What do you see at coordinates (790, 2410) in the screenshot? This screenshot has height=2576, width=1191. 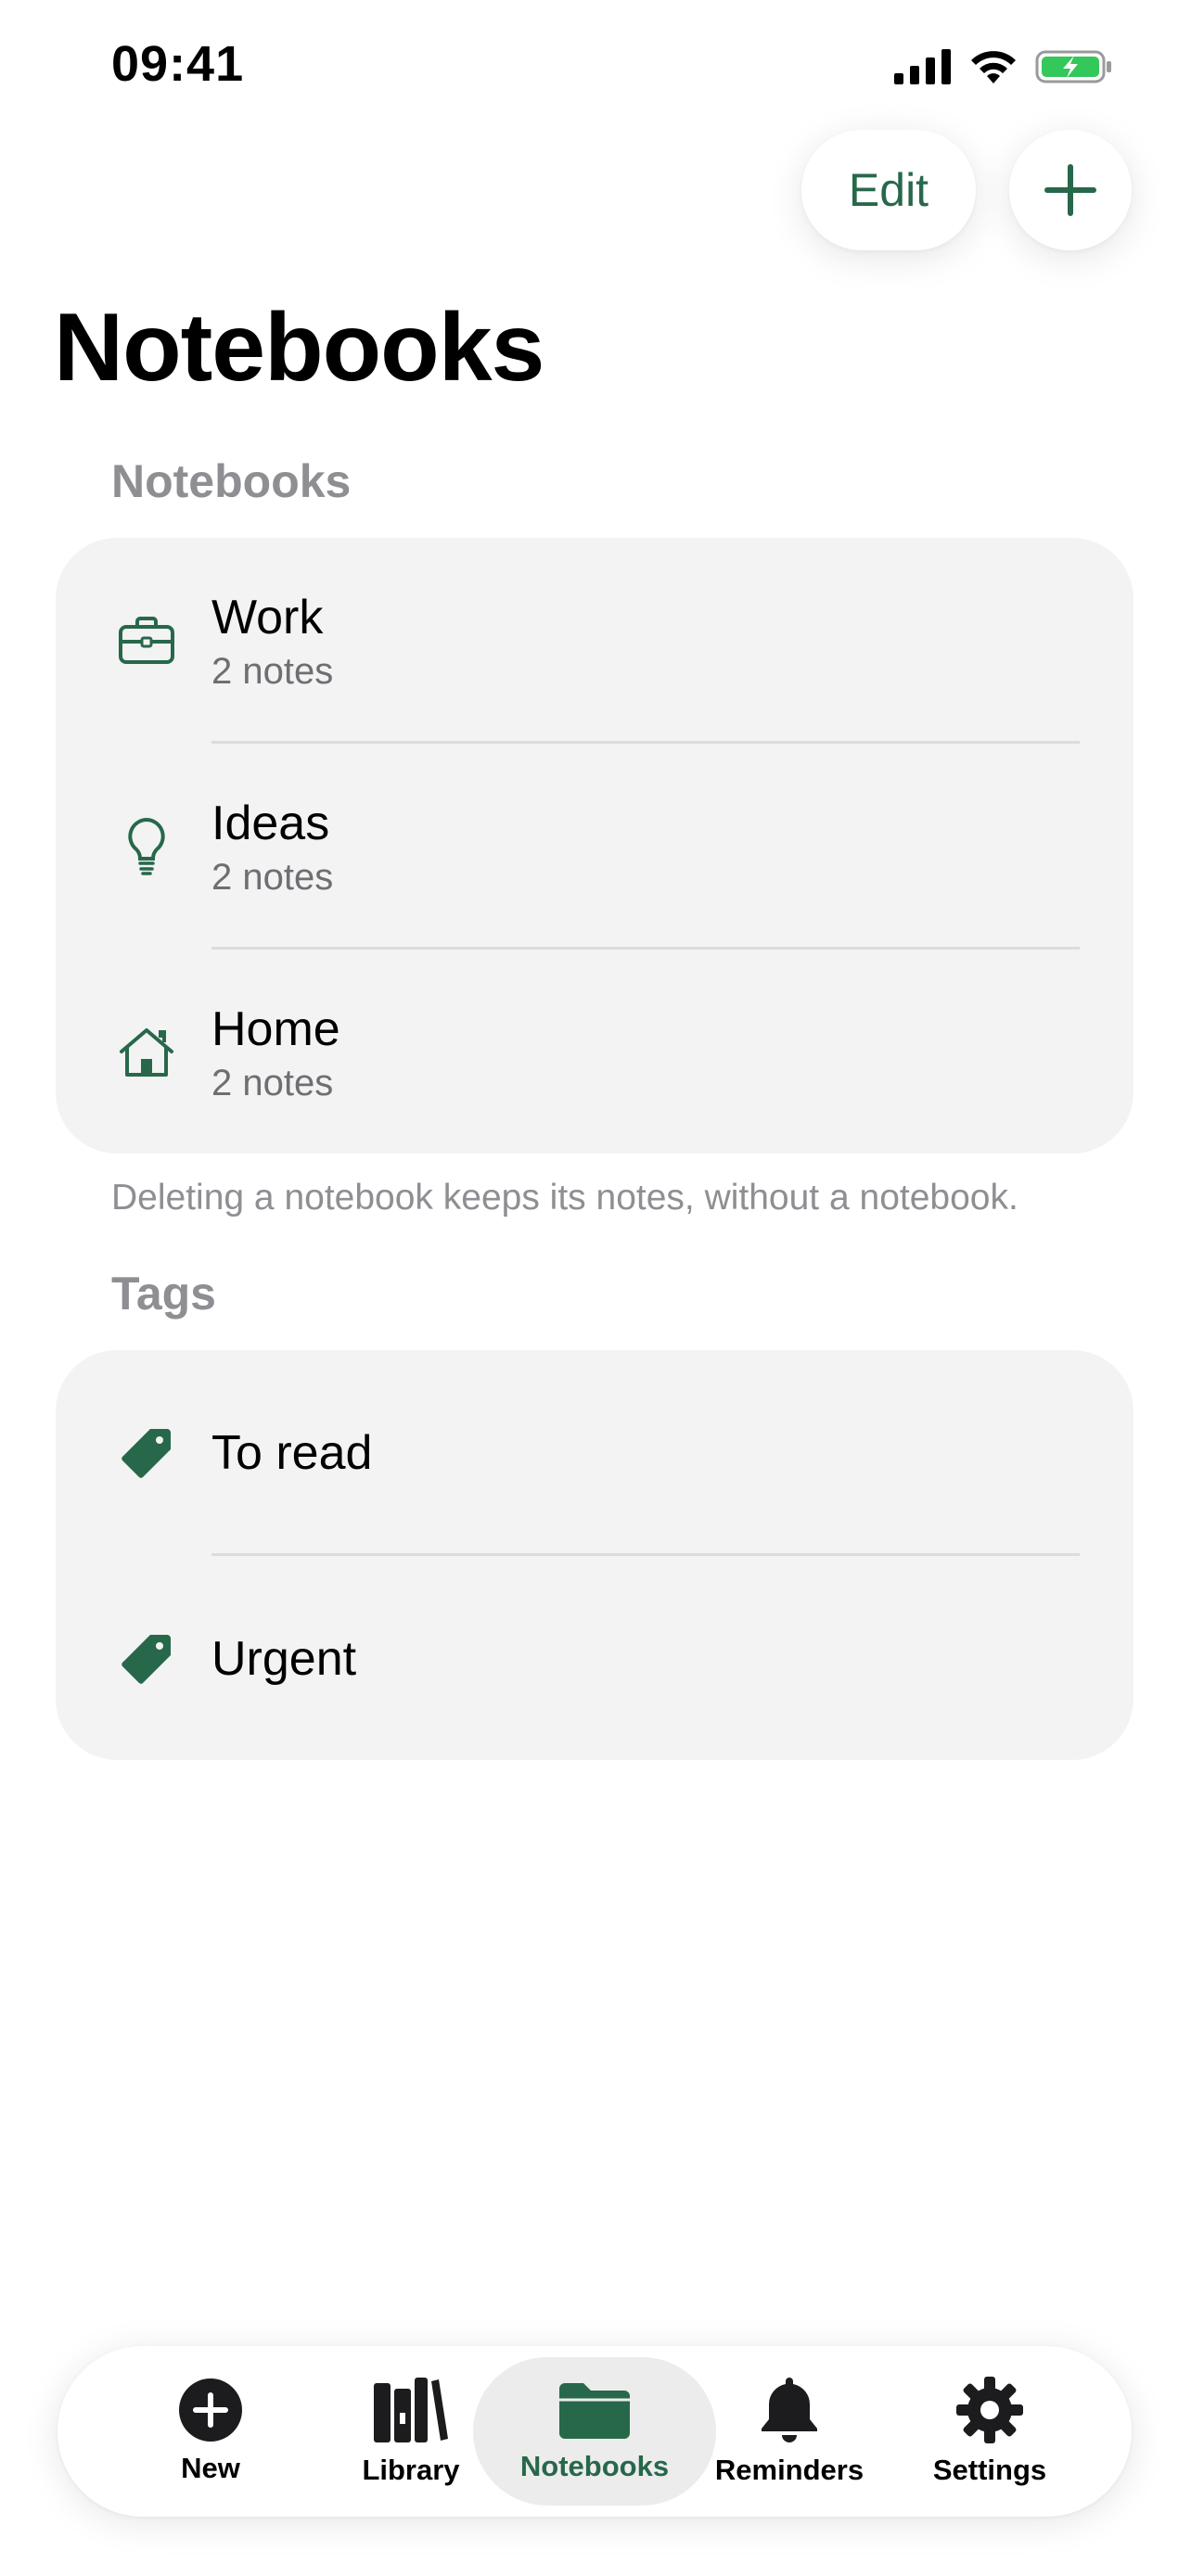 I see `bell-icon` at bounding box center [790, 2410].